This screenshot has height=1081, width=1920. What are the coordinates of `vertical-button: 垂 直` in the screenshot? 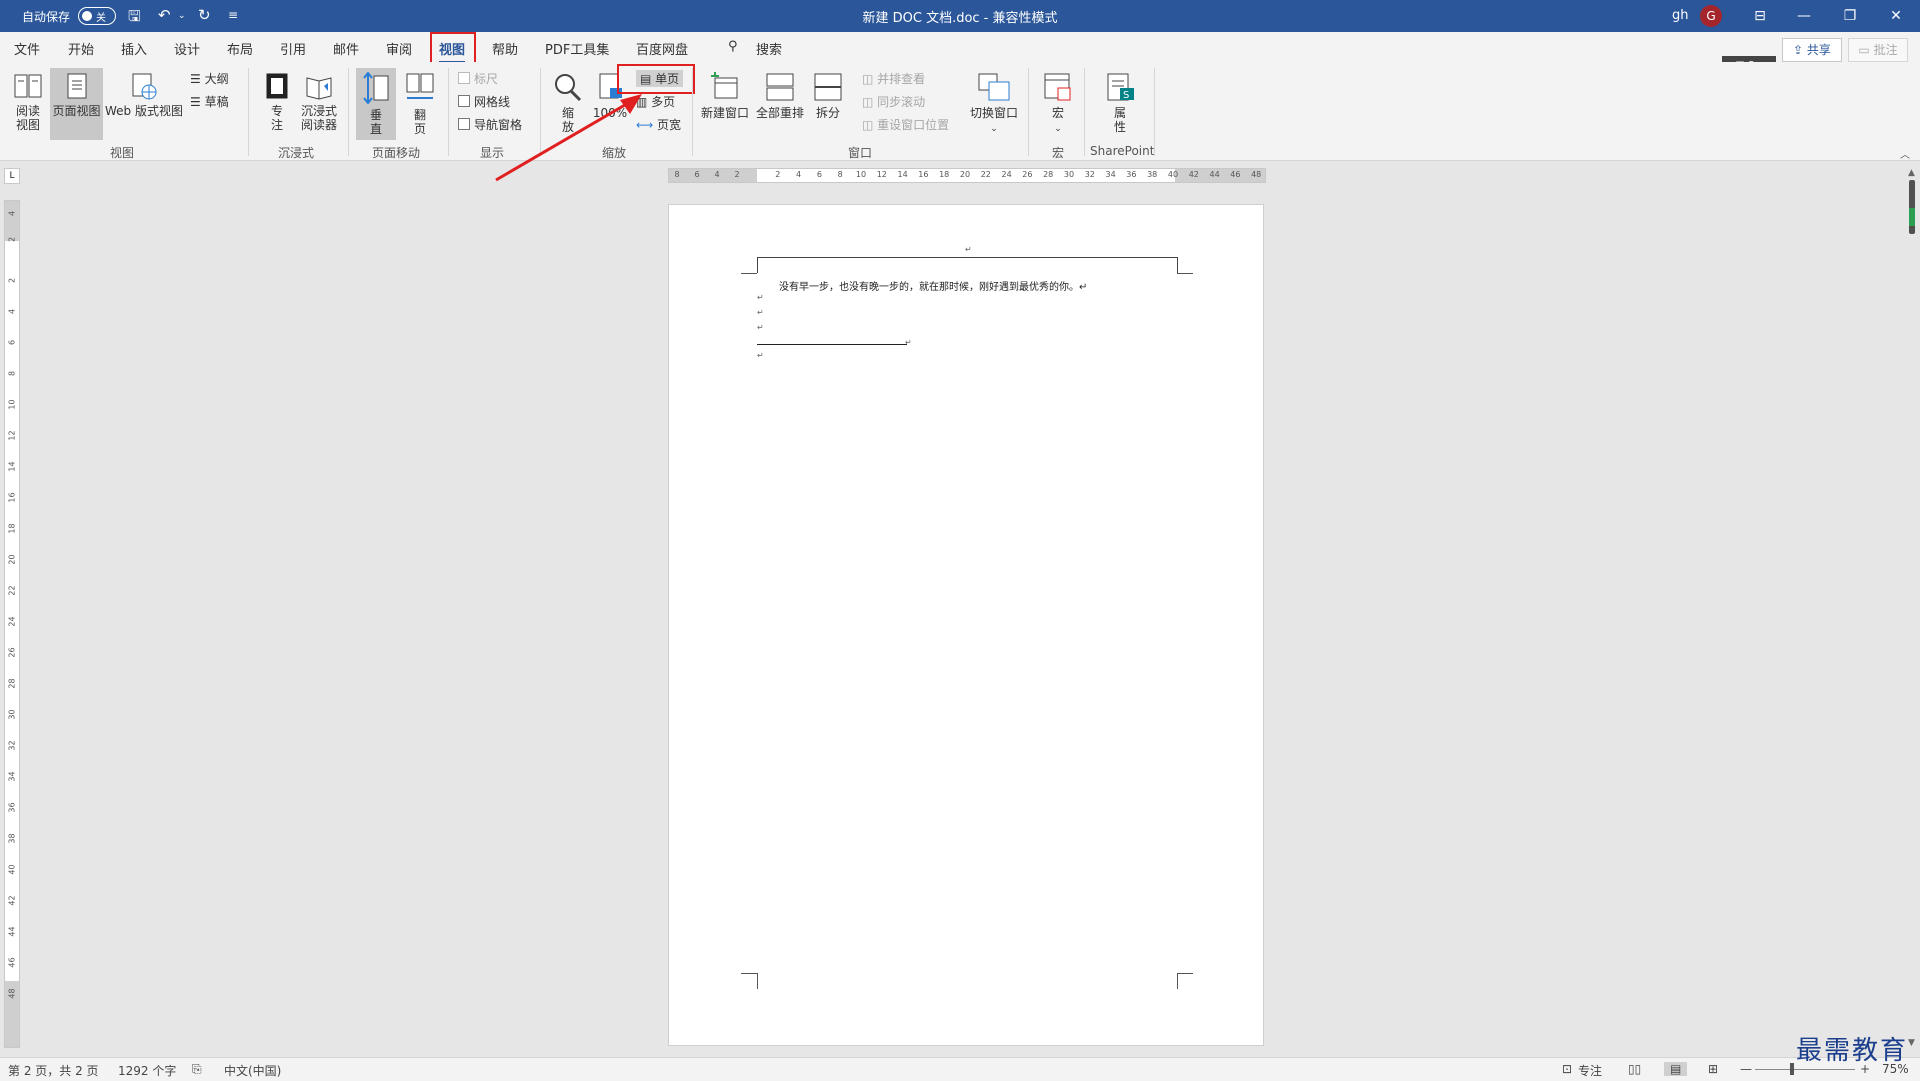 It's located at (376, 104).